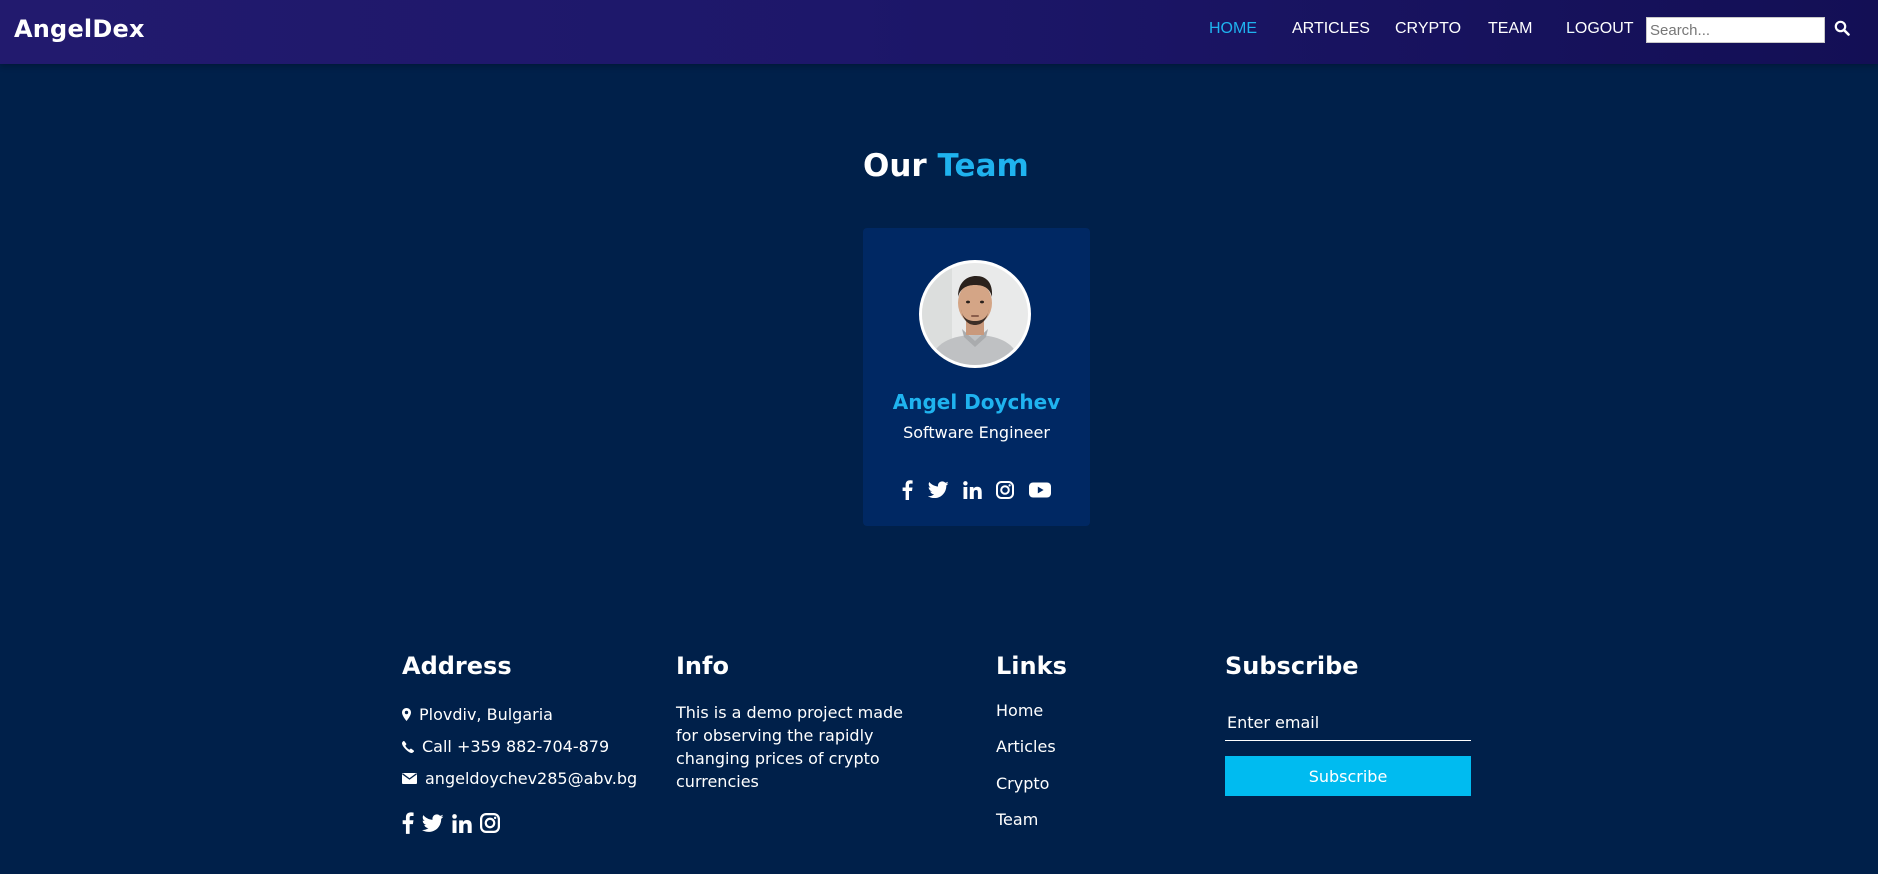 The image size is (1878, 874). I want to click on subscribe-button: Subscribe, so click(1348, 776).